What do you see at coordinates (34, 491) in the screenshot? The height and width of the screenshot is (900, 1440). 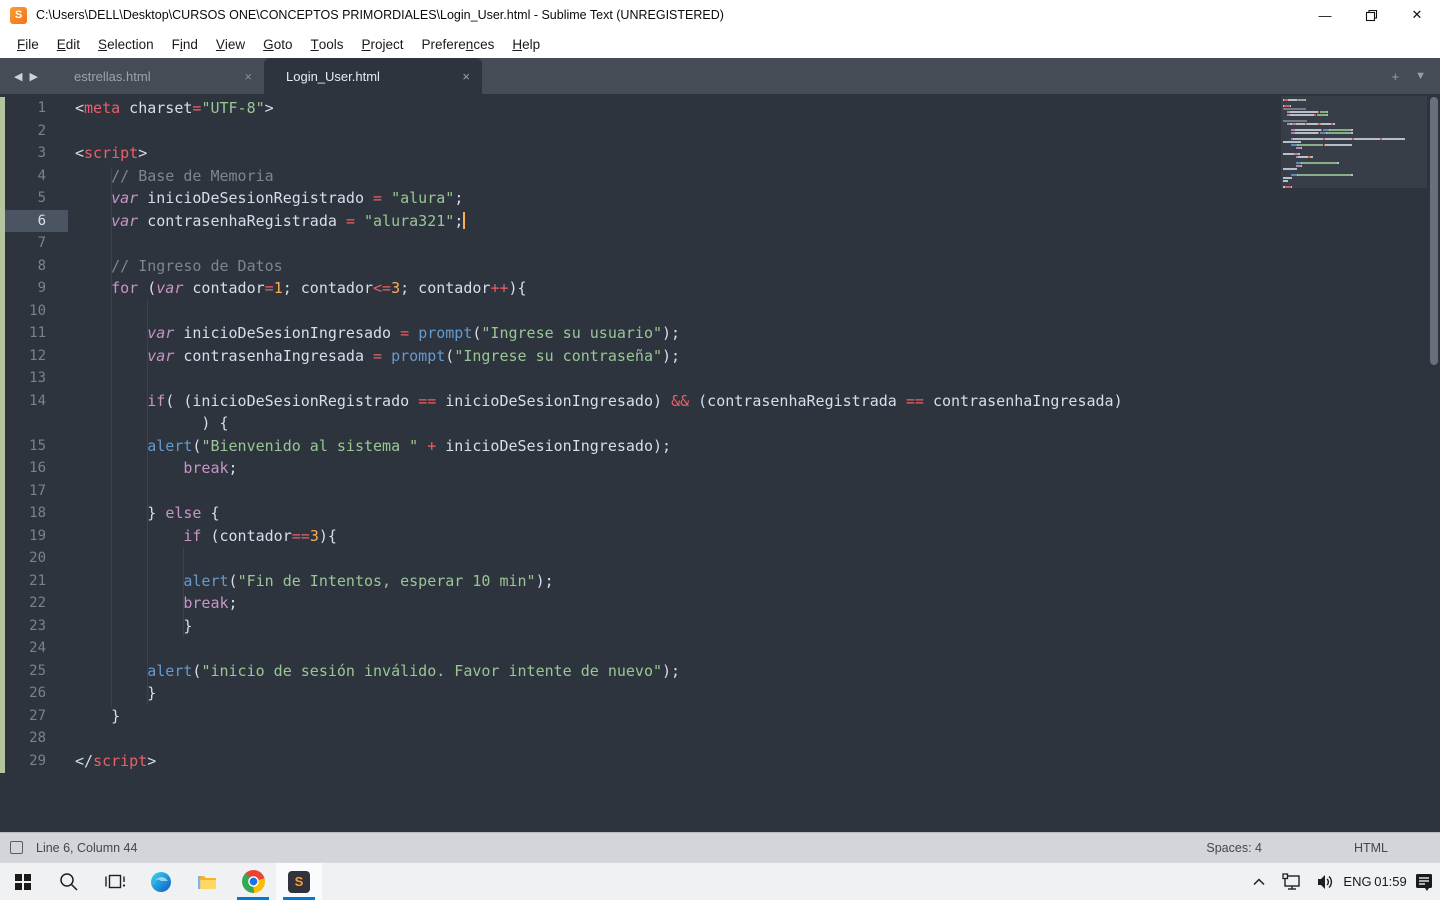 I see `line-number: 17` at bounding box center [34, 491].